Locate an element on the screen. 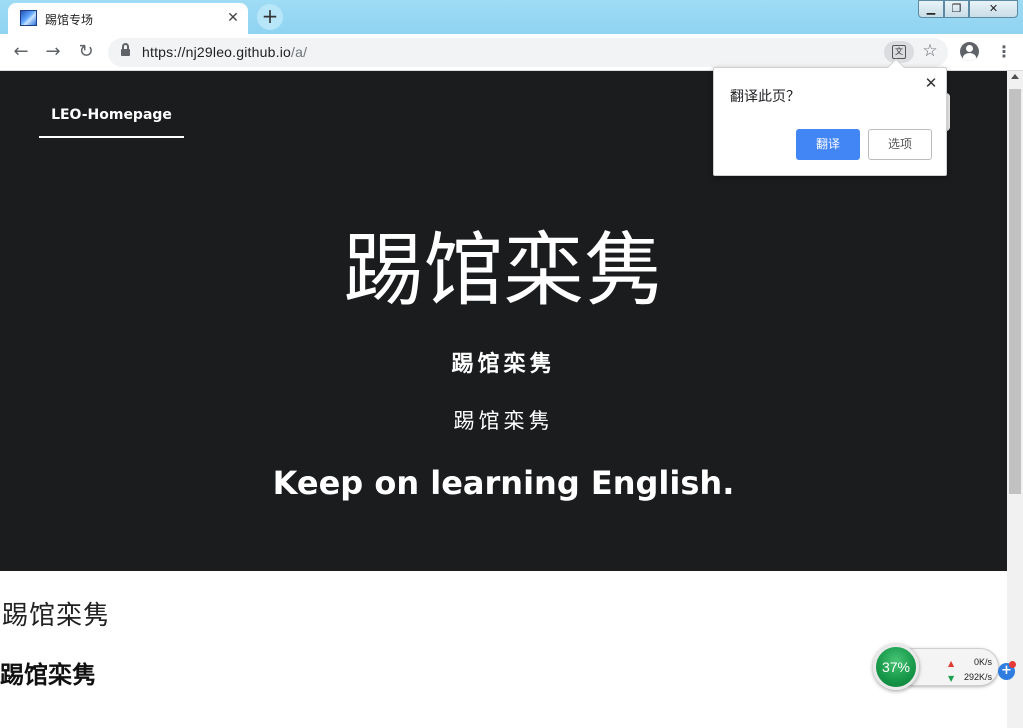 The height and width of the screenshot is (728, 1023). new-tab-button: + is located at coordinates (270, 17).